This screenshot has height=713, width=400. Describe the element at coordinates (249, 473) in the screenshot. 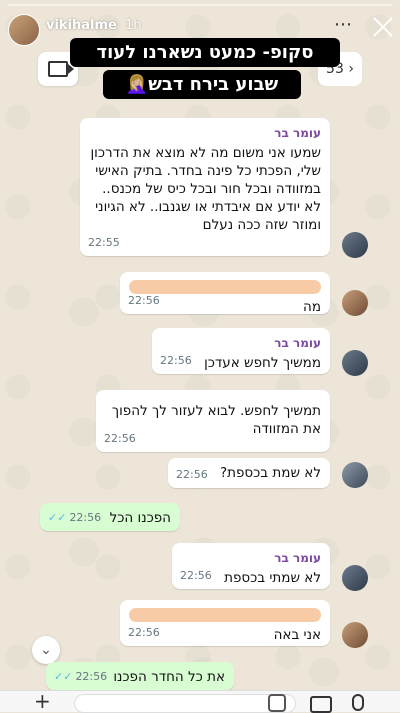

I see `message-bubble: לא שמת בכספת? 22:56` at that location.